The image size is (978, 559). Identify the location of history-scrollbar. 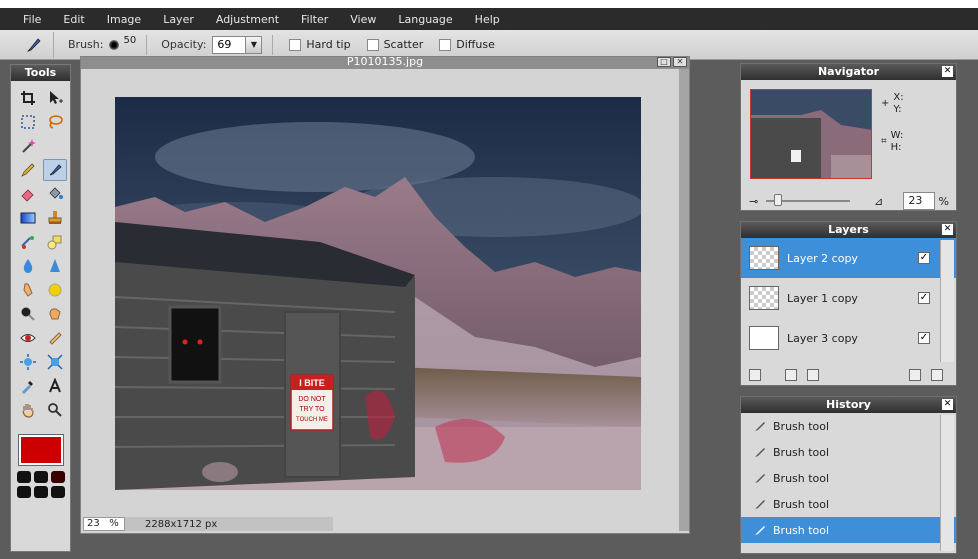
(947, 483).